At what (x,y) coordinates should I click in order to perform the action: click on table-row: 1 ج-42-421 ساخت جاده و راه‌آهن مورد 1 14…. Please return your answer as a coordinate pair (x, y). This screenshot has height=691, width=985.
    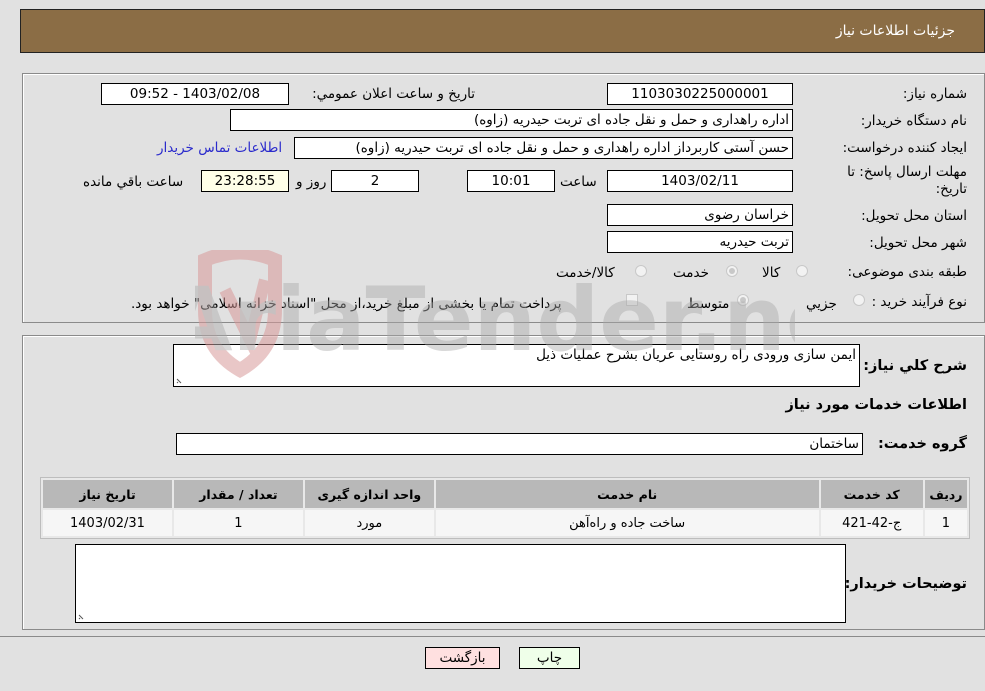
    Looking at the image, I should click on (505, 523).